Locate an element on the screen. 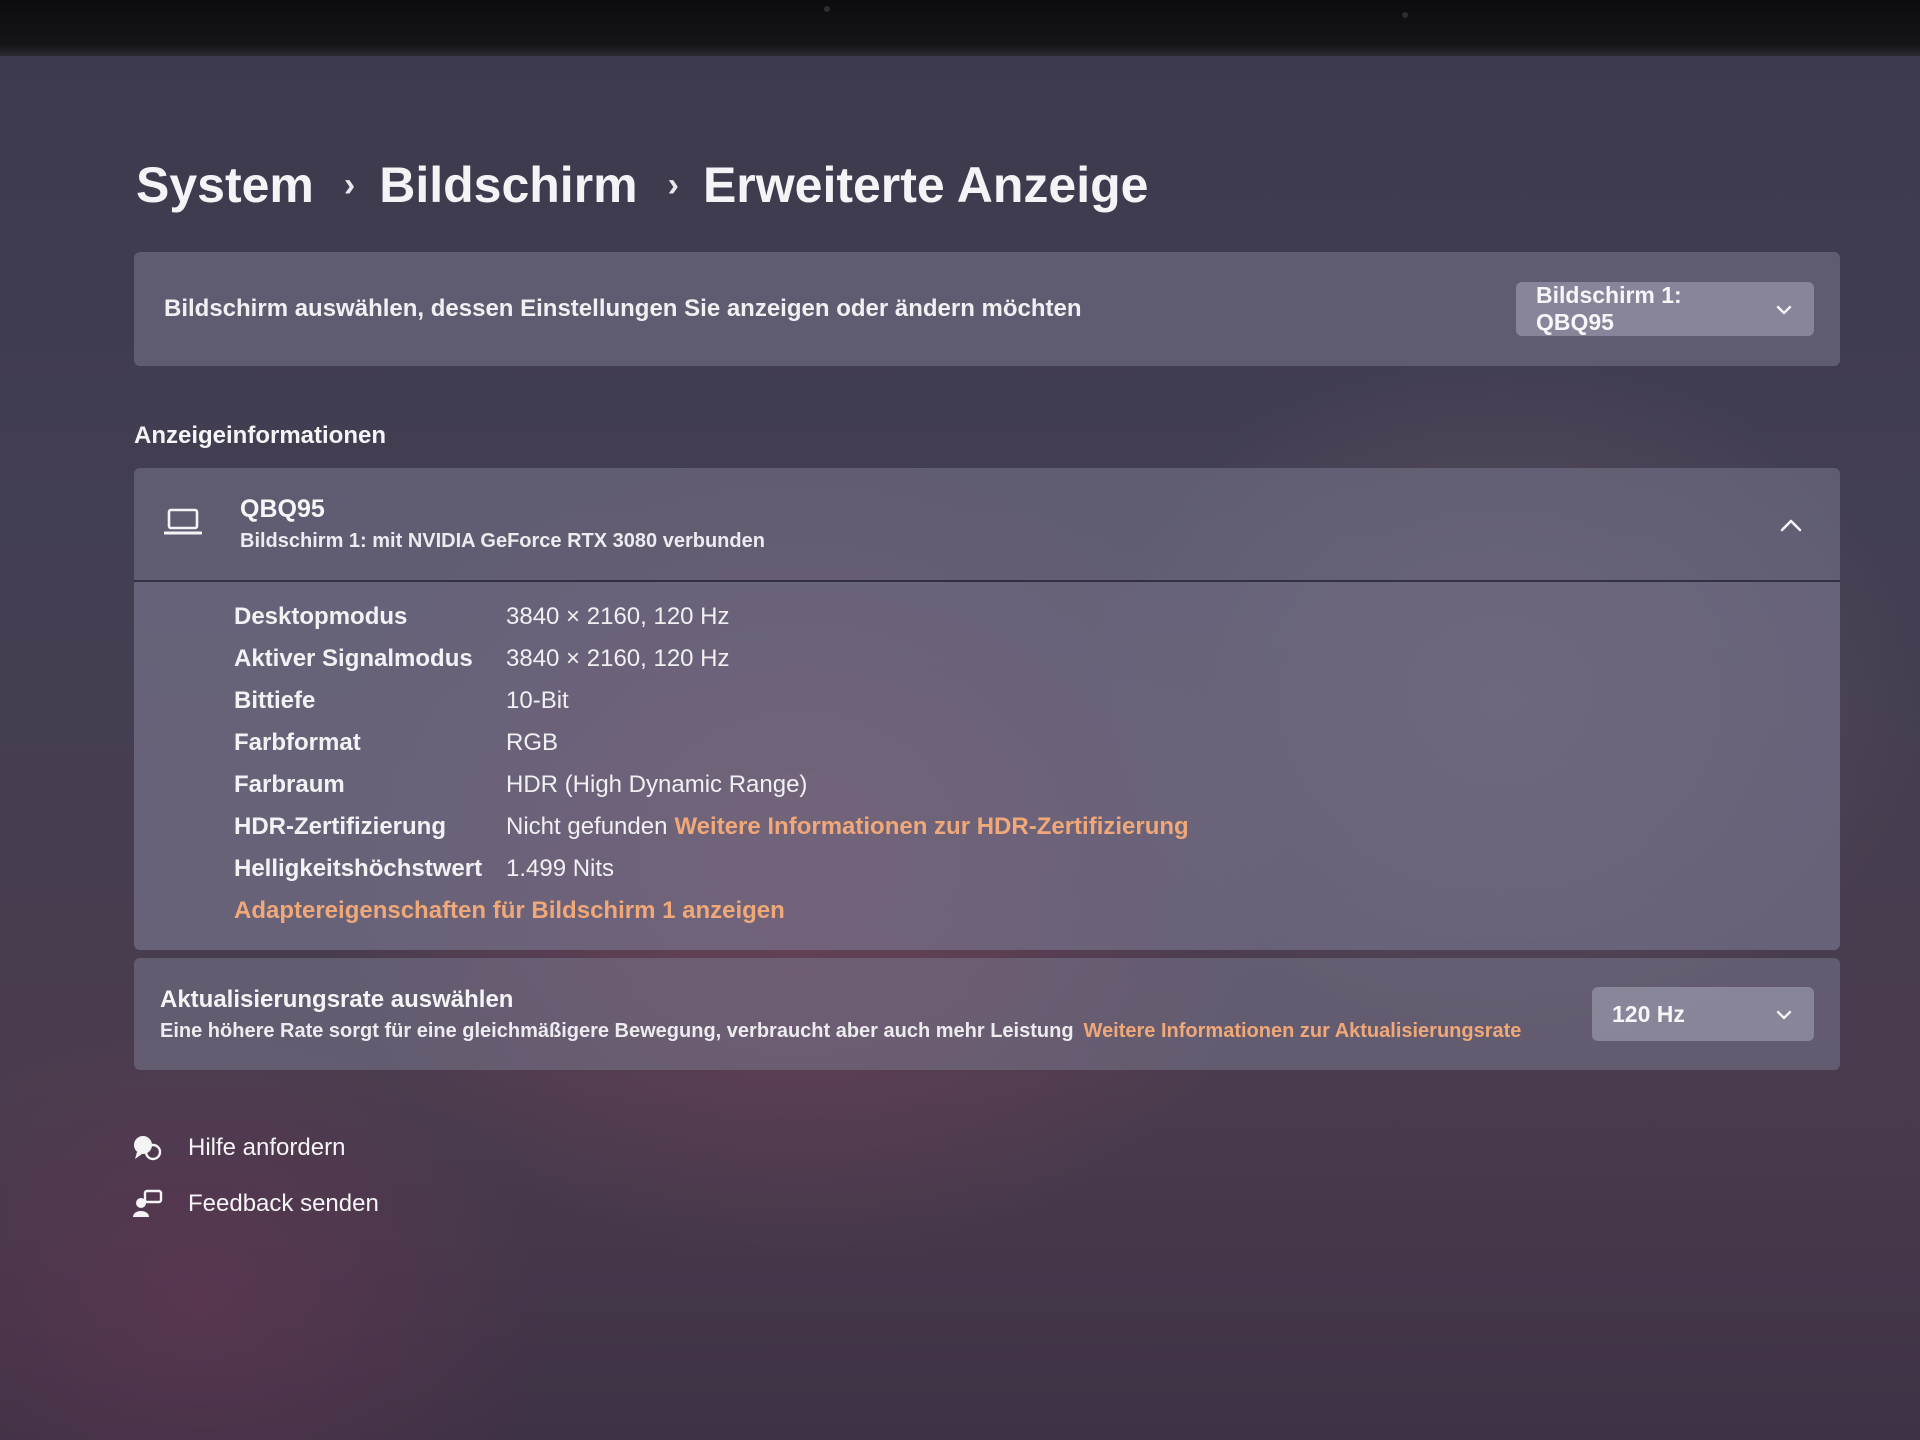 Image resolution: width=1920 pixels, height=1440 pixels. info-key: Aktiver Signalmodus is located at coordinates (353, 658).